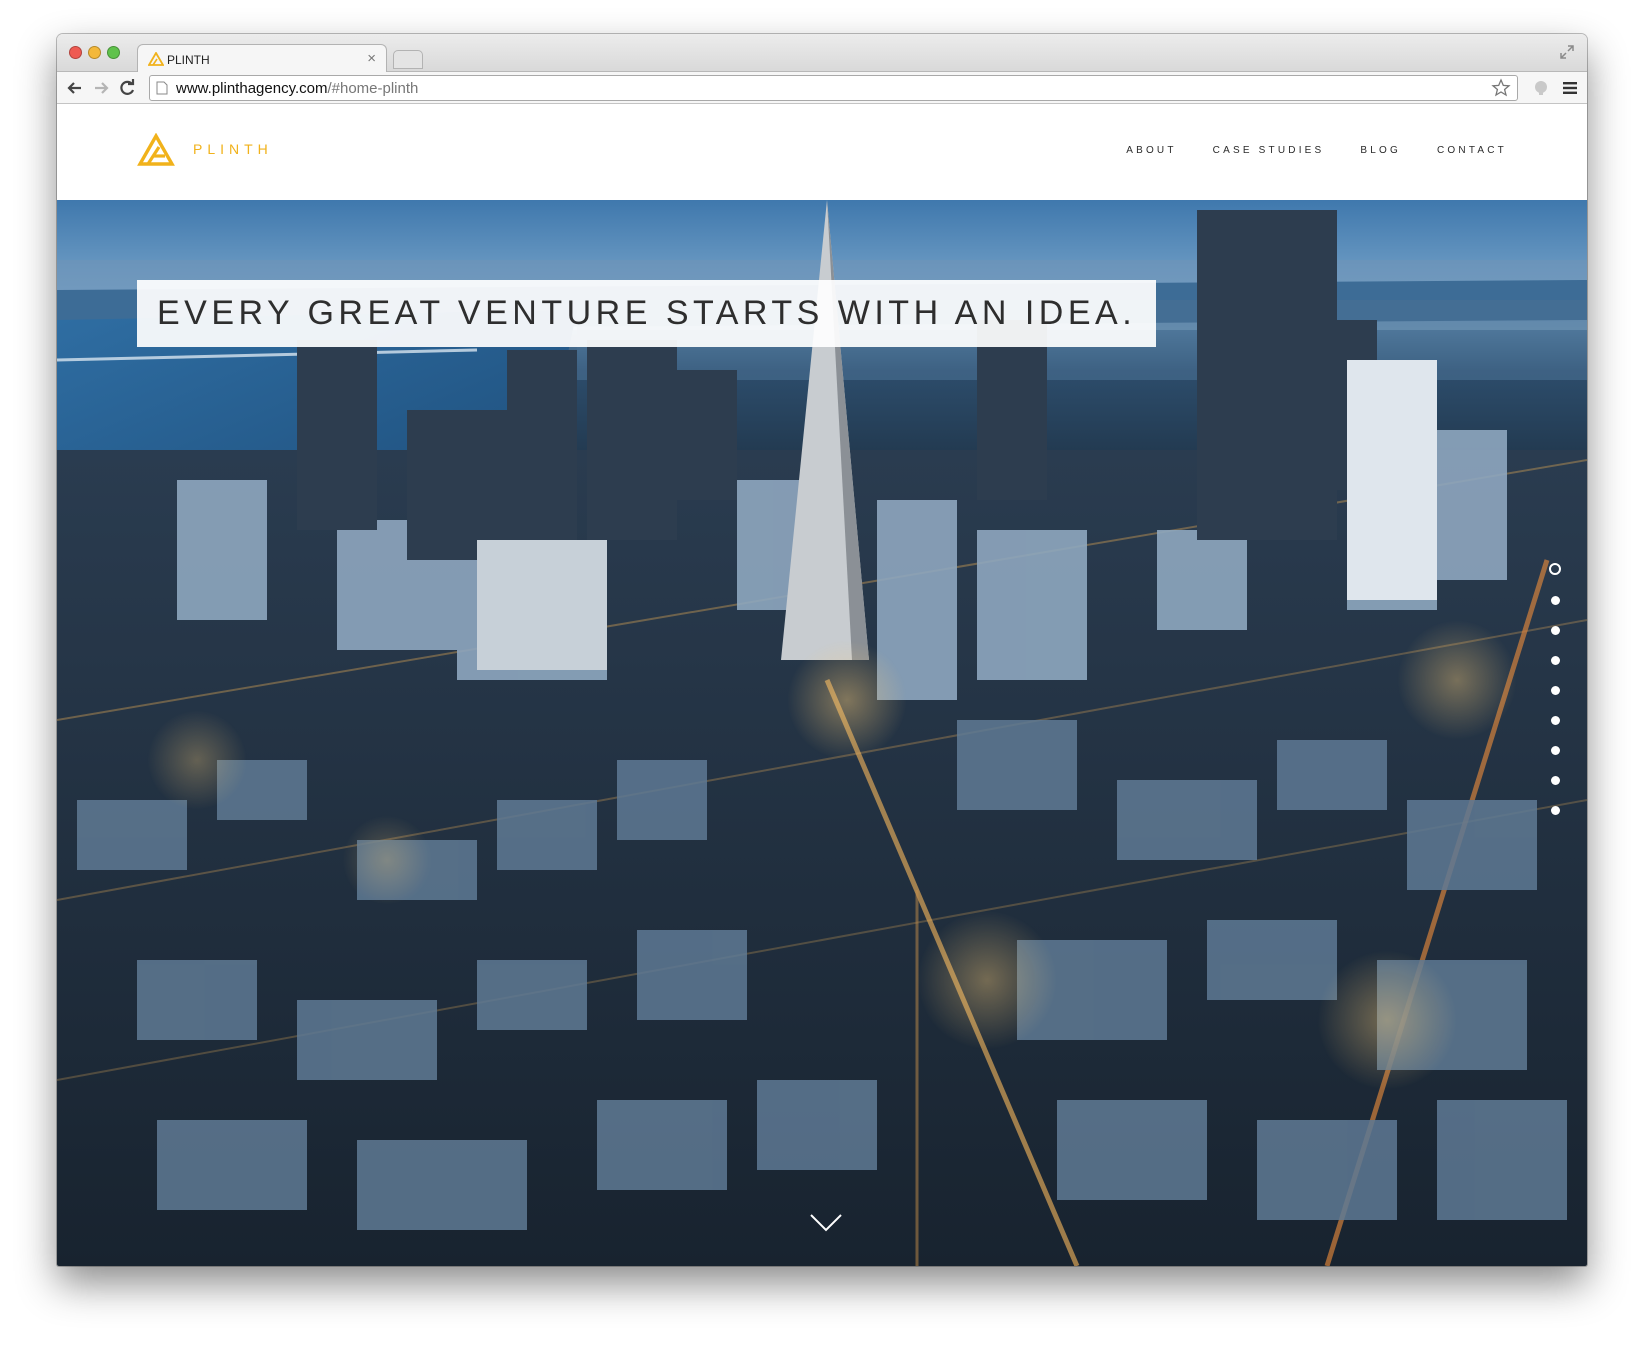  Describe the element at coordinates (1570, 88) in the screenshot. I see `browser-menu-icon` at that location.